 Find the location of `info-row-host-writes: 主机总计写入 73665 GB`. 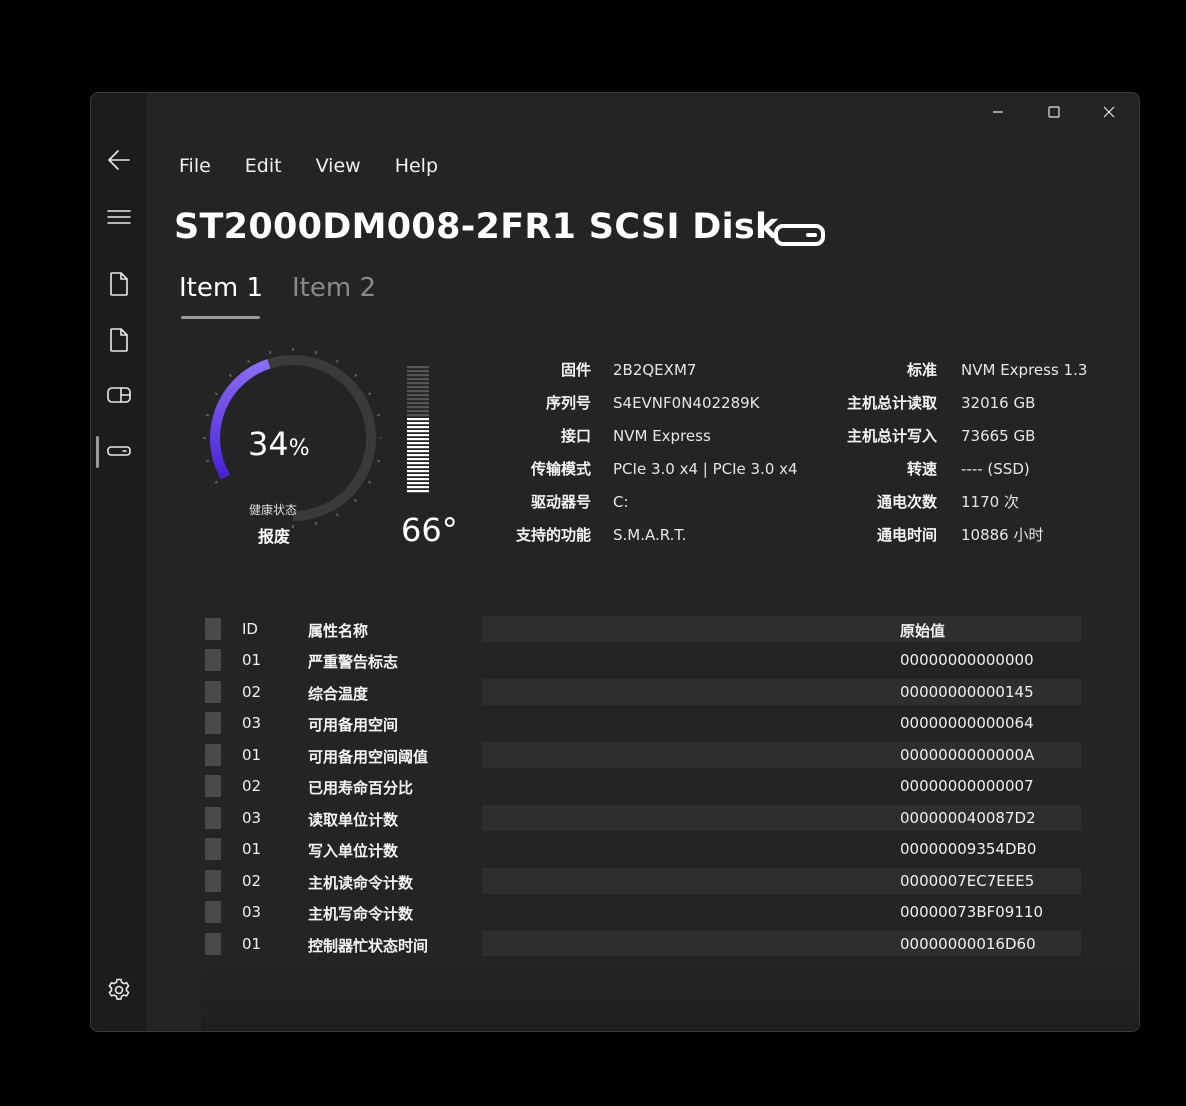

info-row-host-writes: 主机总计写入 73665 GB is located at coordinates (968, 439).